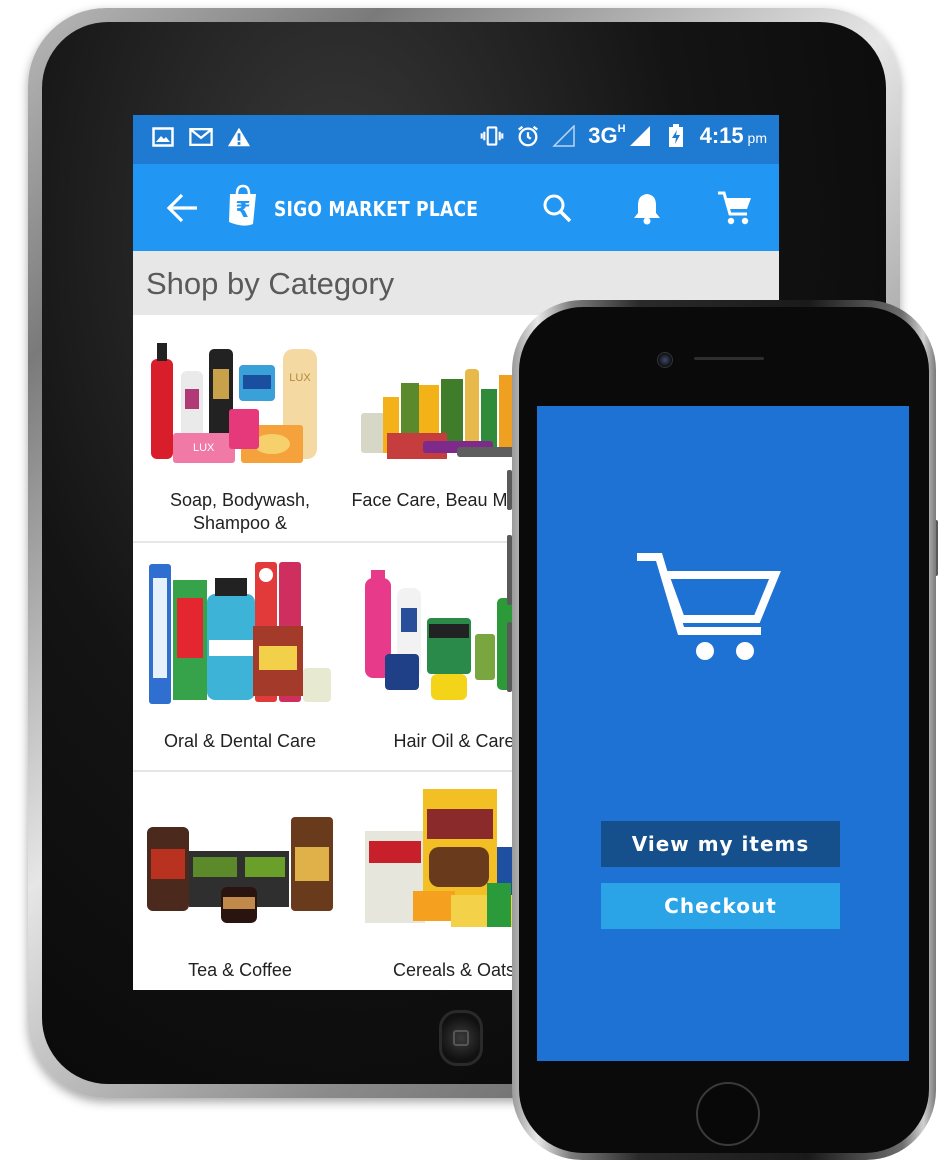 The height and width of the screenshot is (1163, 943). Describe the element at coordinates (240, 511) in the screenshot. I see `category-label: Soap, Bodywash, Shampoo &` at that location.